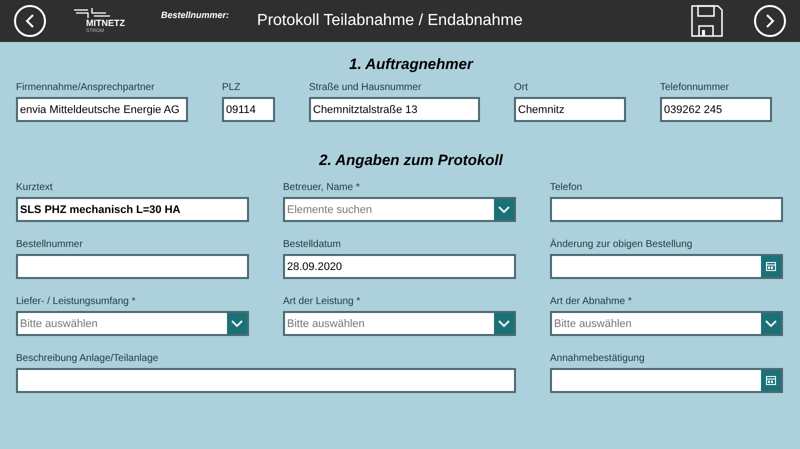 The width and height of the screenshot is (800, 449). Describe the element at coordinates (322, 302) in the screenshot. I see `field-label: Art der Leistung *` at that location.